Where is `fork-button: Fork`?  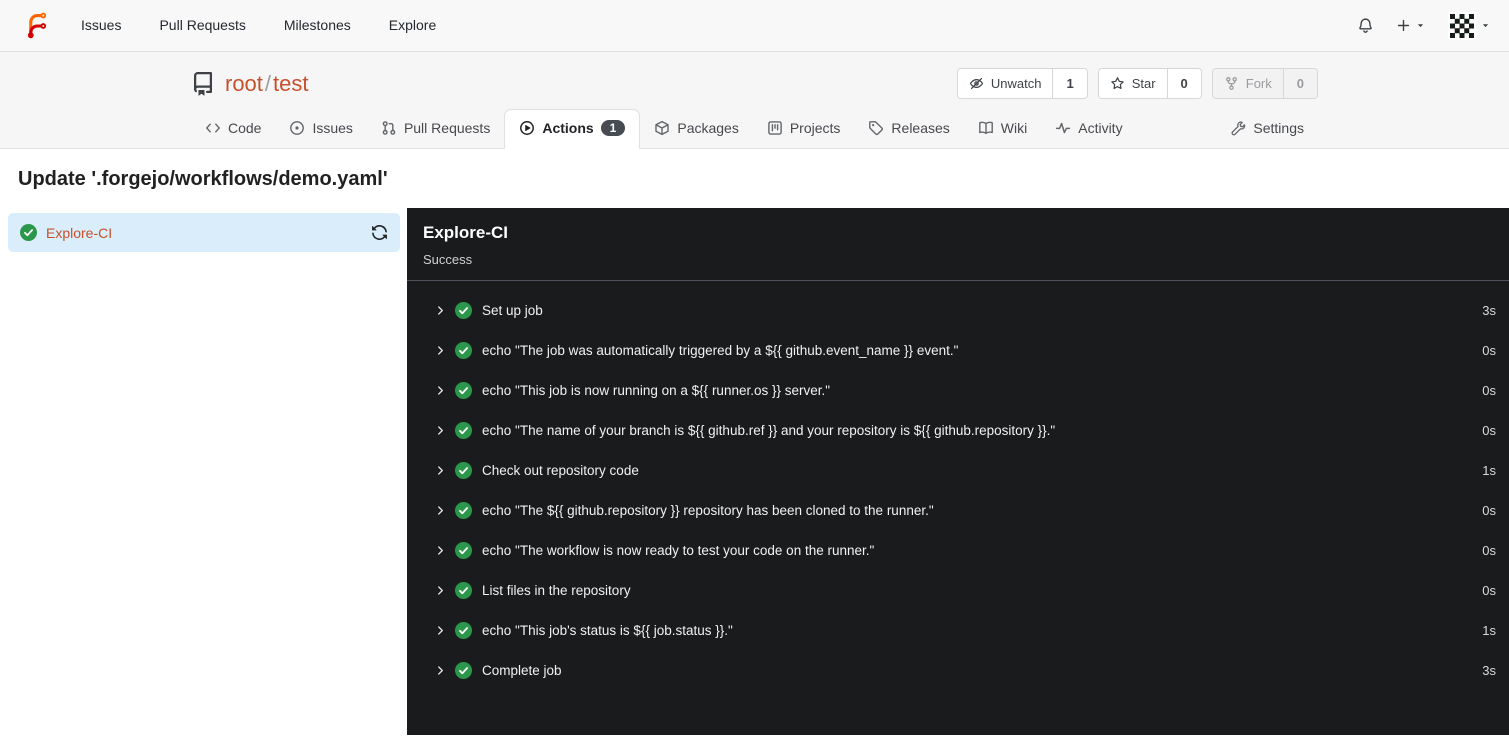 fork-button: Fork is located at coordinates (1247, 83).